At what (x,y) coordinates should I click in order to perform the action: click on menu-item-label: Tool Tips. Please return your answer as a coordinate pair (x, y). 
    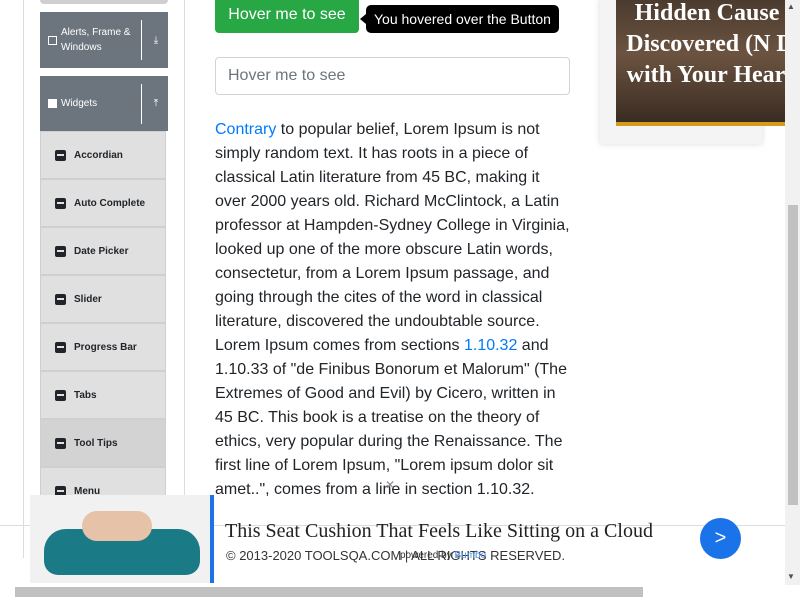
    Looking at the image, I should click on (96, 443).